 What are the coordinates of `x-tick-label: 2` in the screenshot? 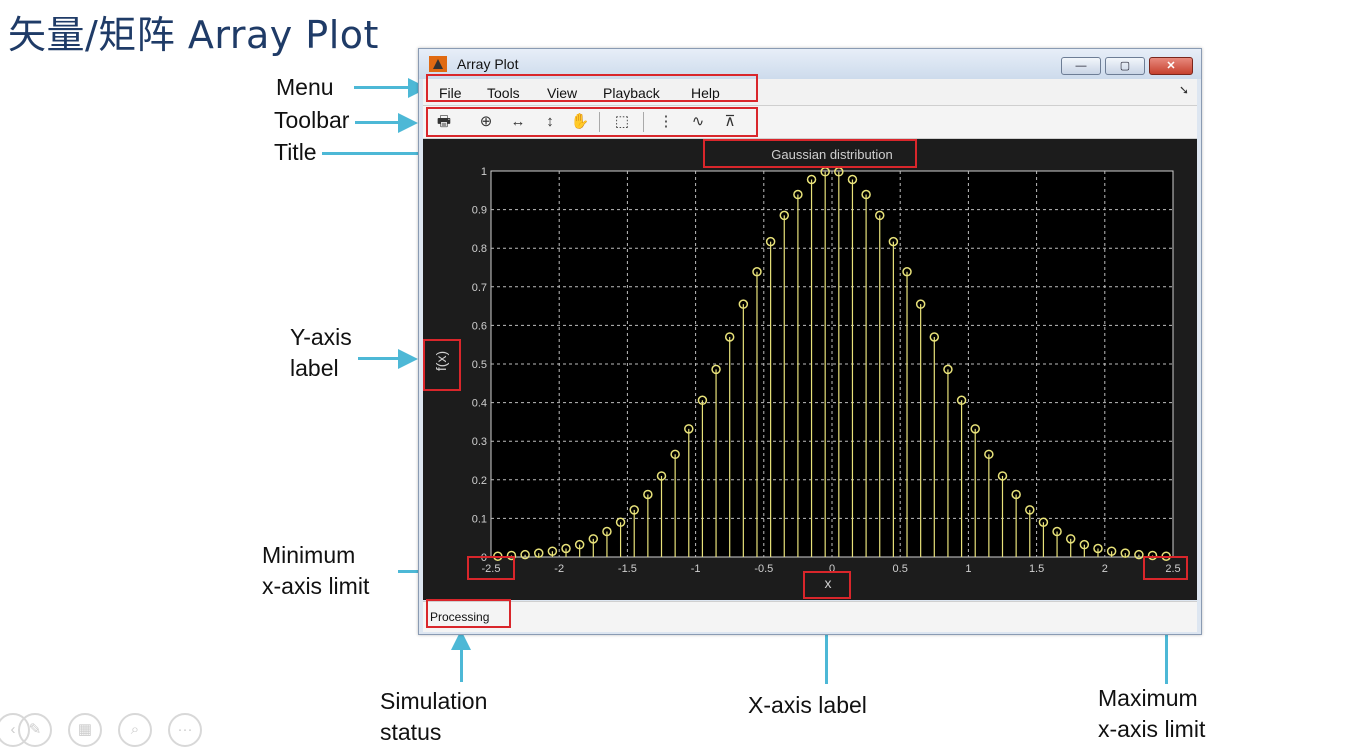 It's located at (1105, 569).